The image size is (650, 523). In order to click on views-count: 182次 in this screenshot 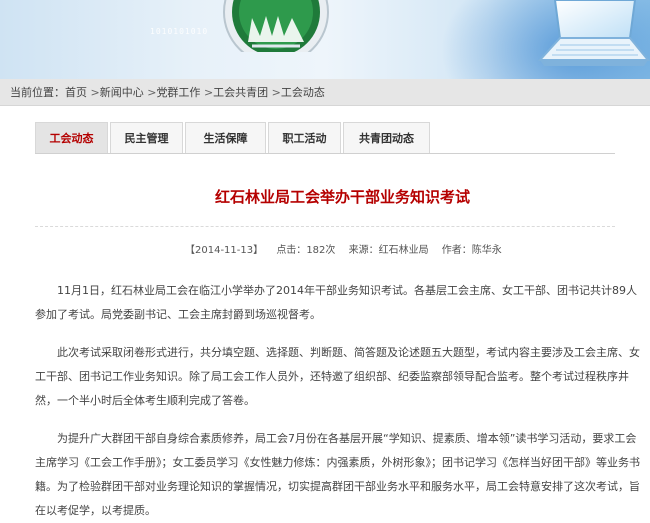, I will do `click(321, 250)`.